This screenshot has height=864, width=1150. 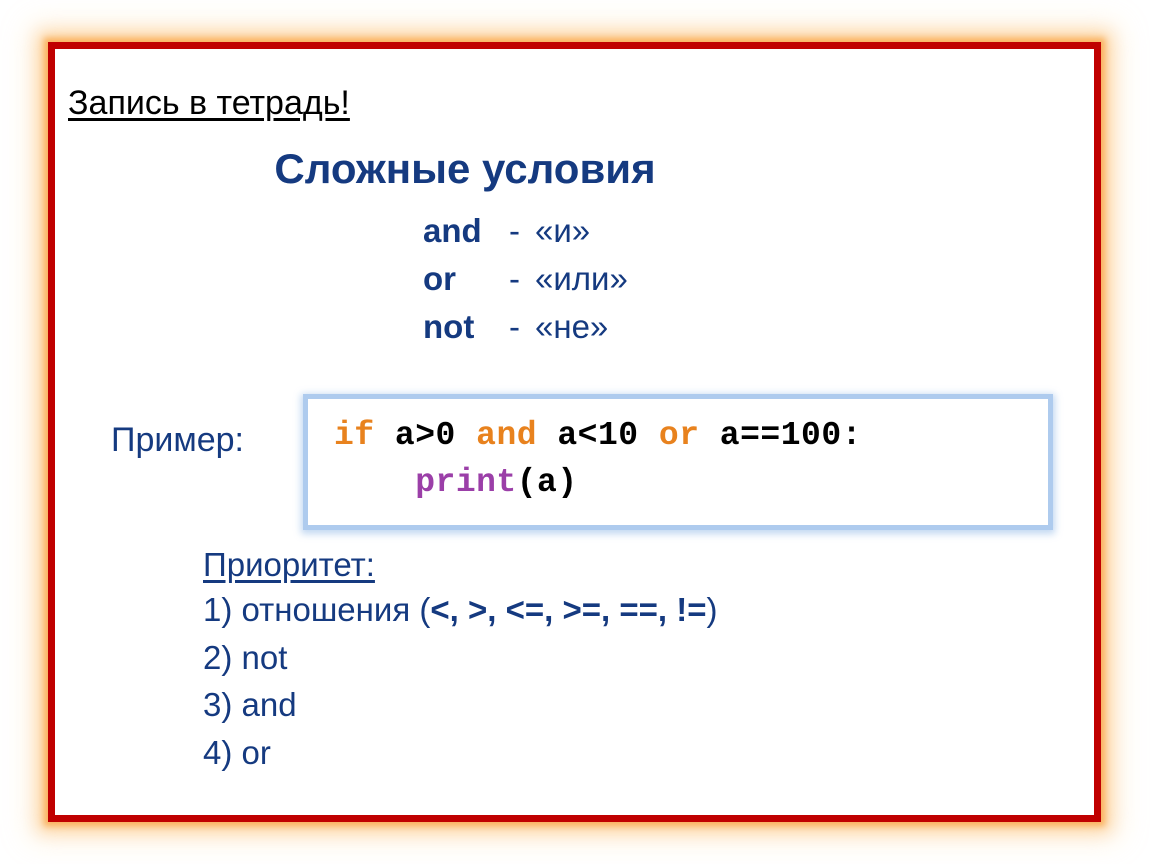 I want to click on code-condition-1: a>0, so click(x=425, y=435).